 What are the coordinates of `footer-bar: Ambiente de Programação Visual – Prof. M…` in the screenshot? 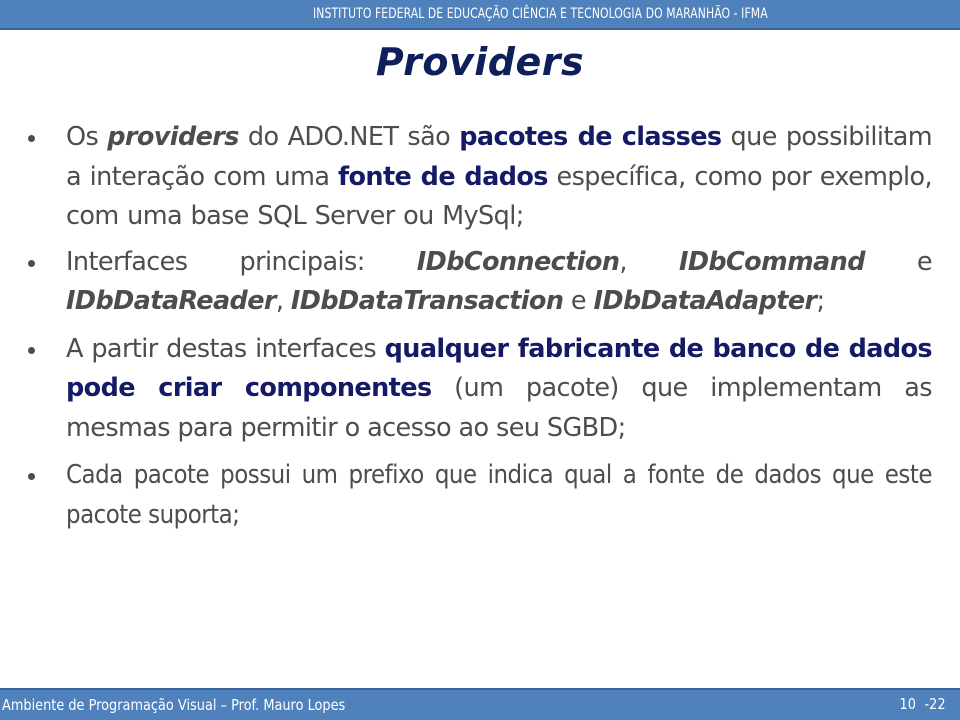 It's located at (480, 704).